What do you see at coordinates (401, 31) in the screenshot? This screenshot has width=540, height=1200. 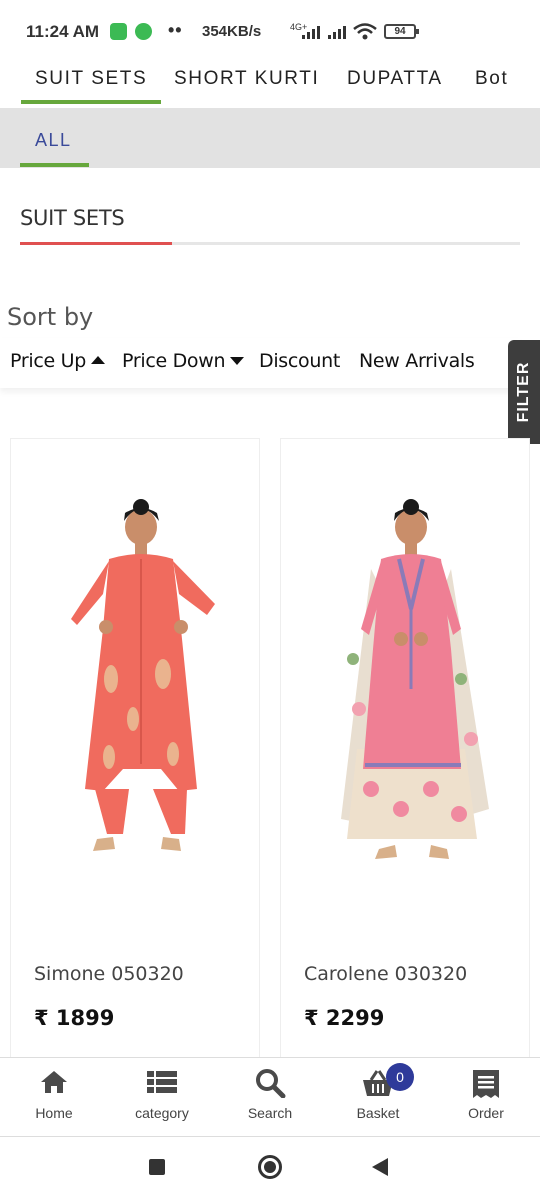 I see `battery-indicator: 94` at bounding box center [401, 31].